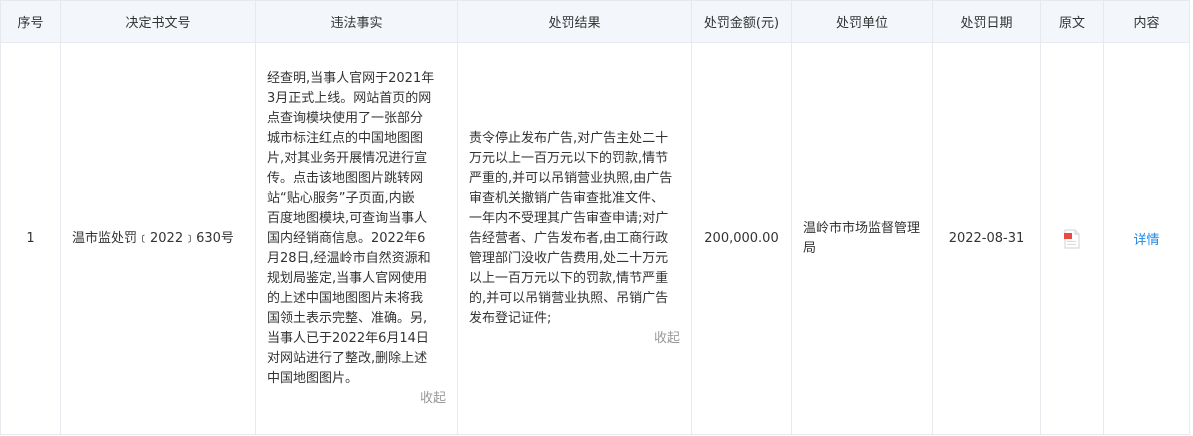  I want to click on cell-date: 2022-08-31, so click(986, 238).